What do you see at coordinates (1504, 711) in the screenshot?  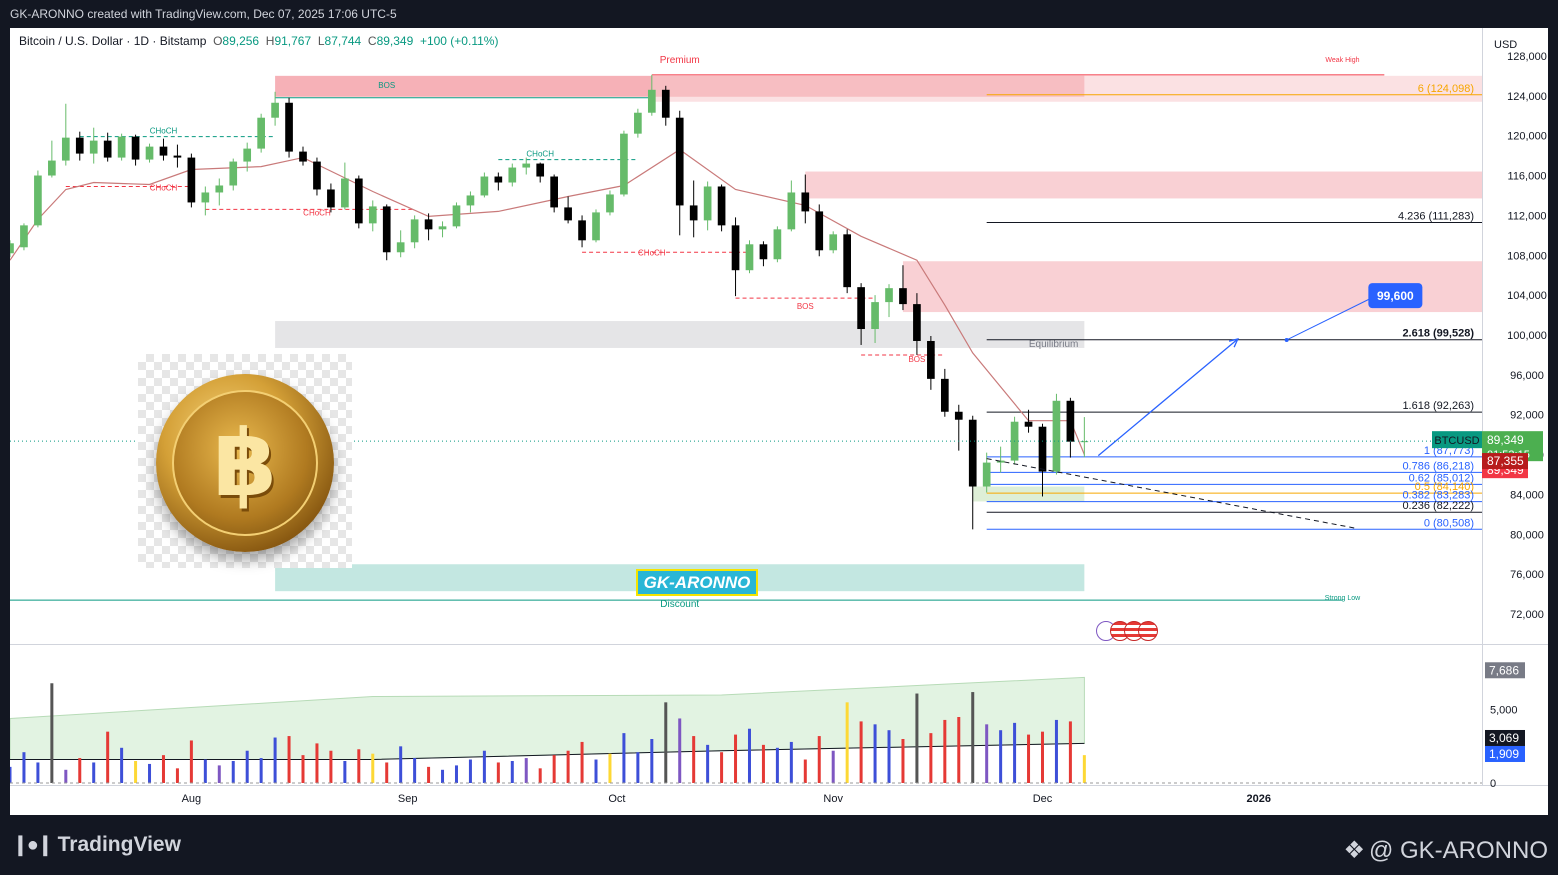 I see `volume-tick-label: 5,000` at bounding box center [1504, 711].